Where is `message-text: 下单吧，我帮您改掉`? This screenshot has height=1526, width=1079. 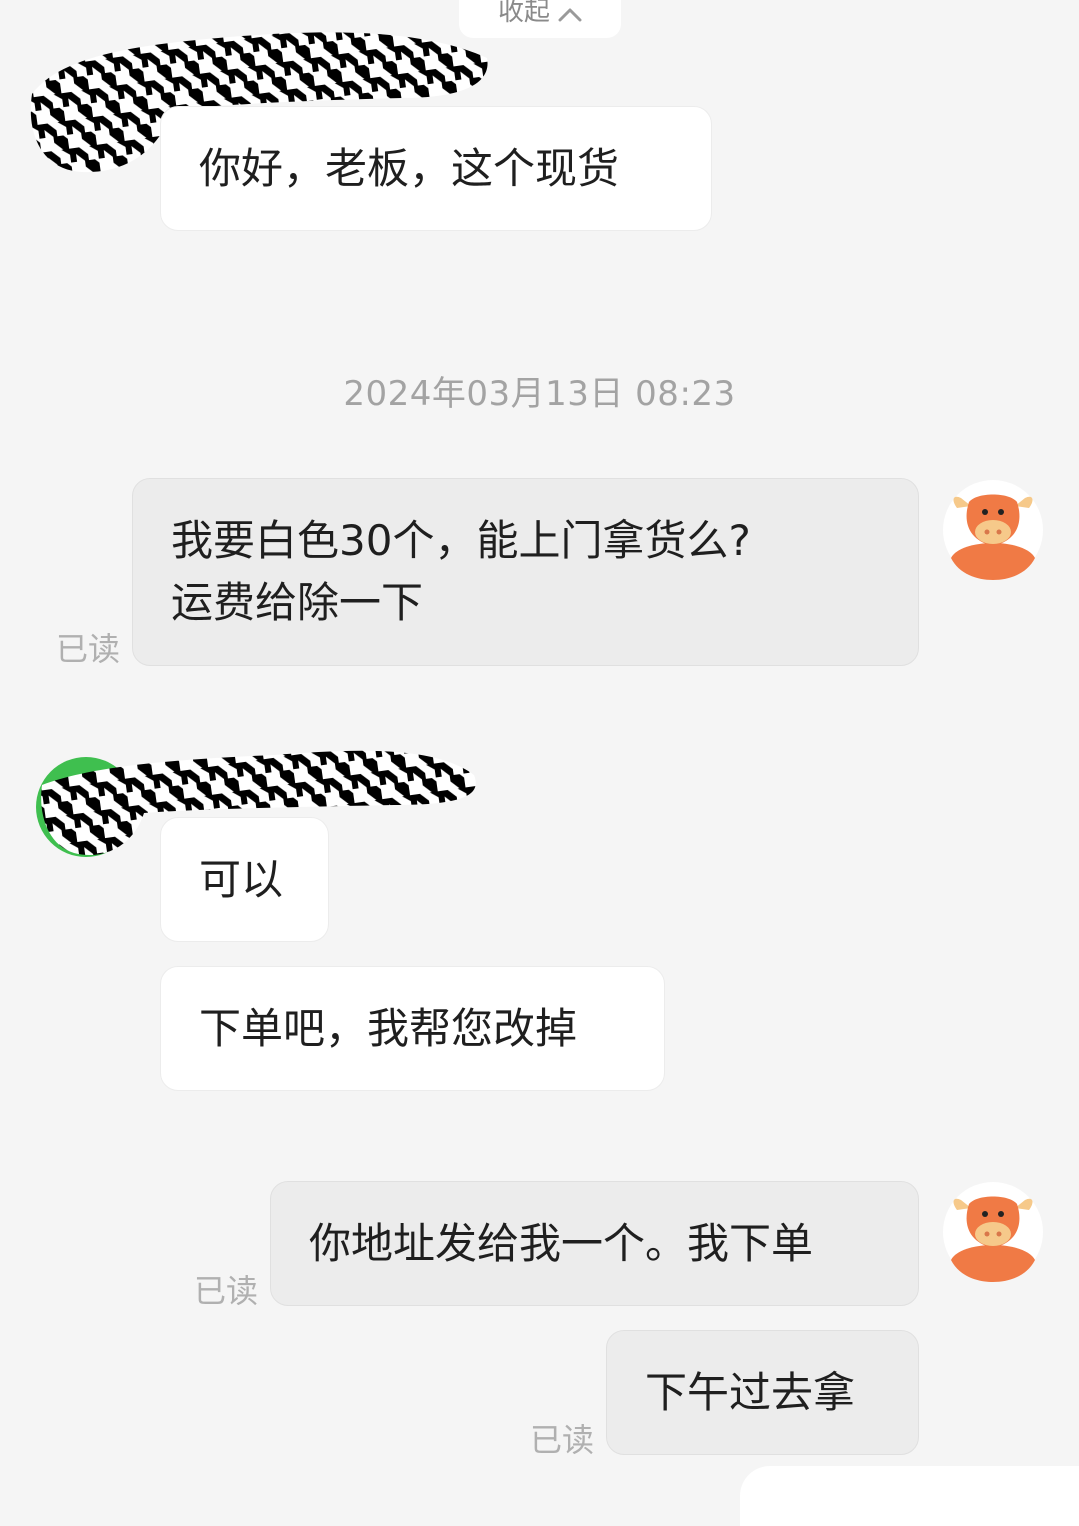
message-text: 下单吧，我帮您改掉 is located at coordinates (388, 1028).